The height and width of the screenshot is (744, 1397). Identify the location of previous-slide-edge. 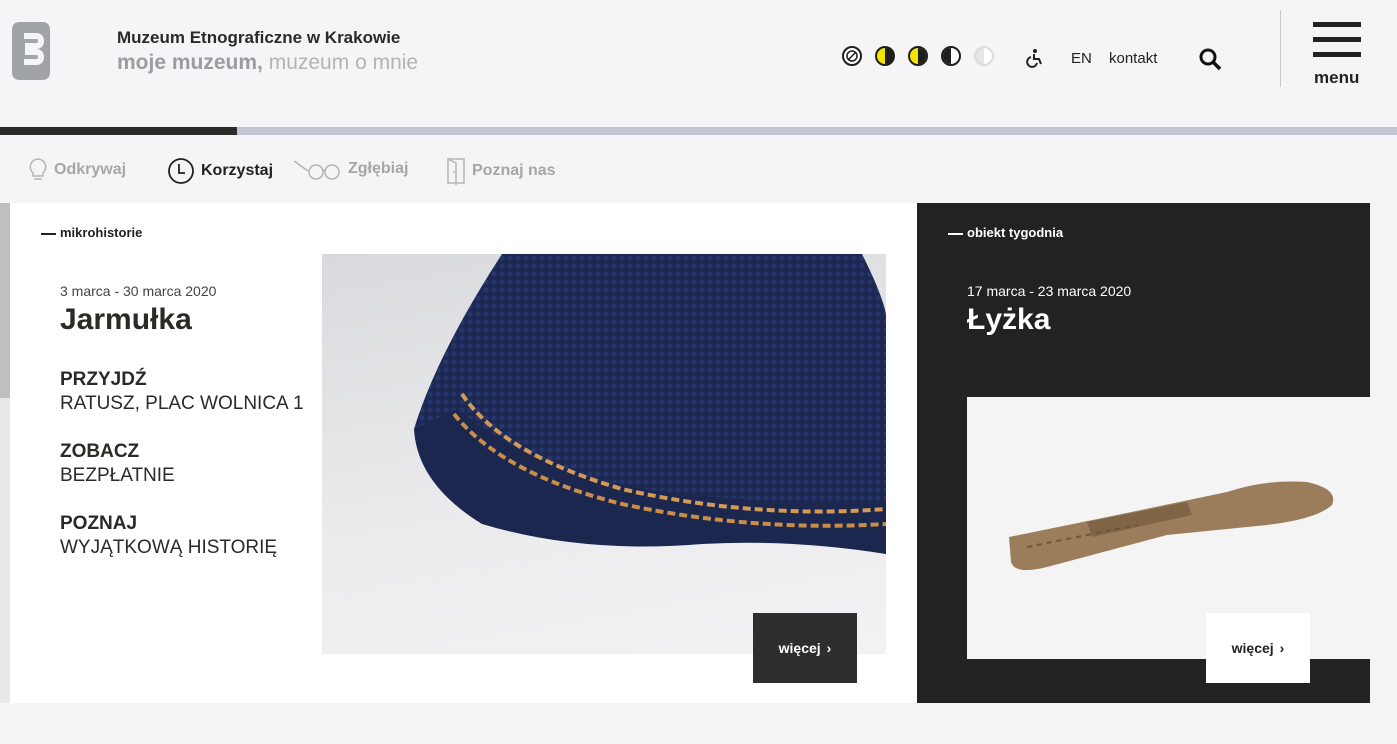
(5, 453).